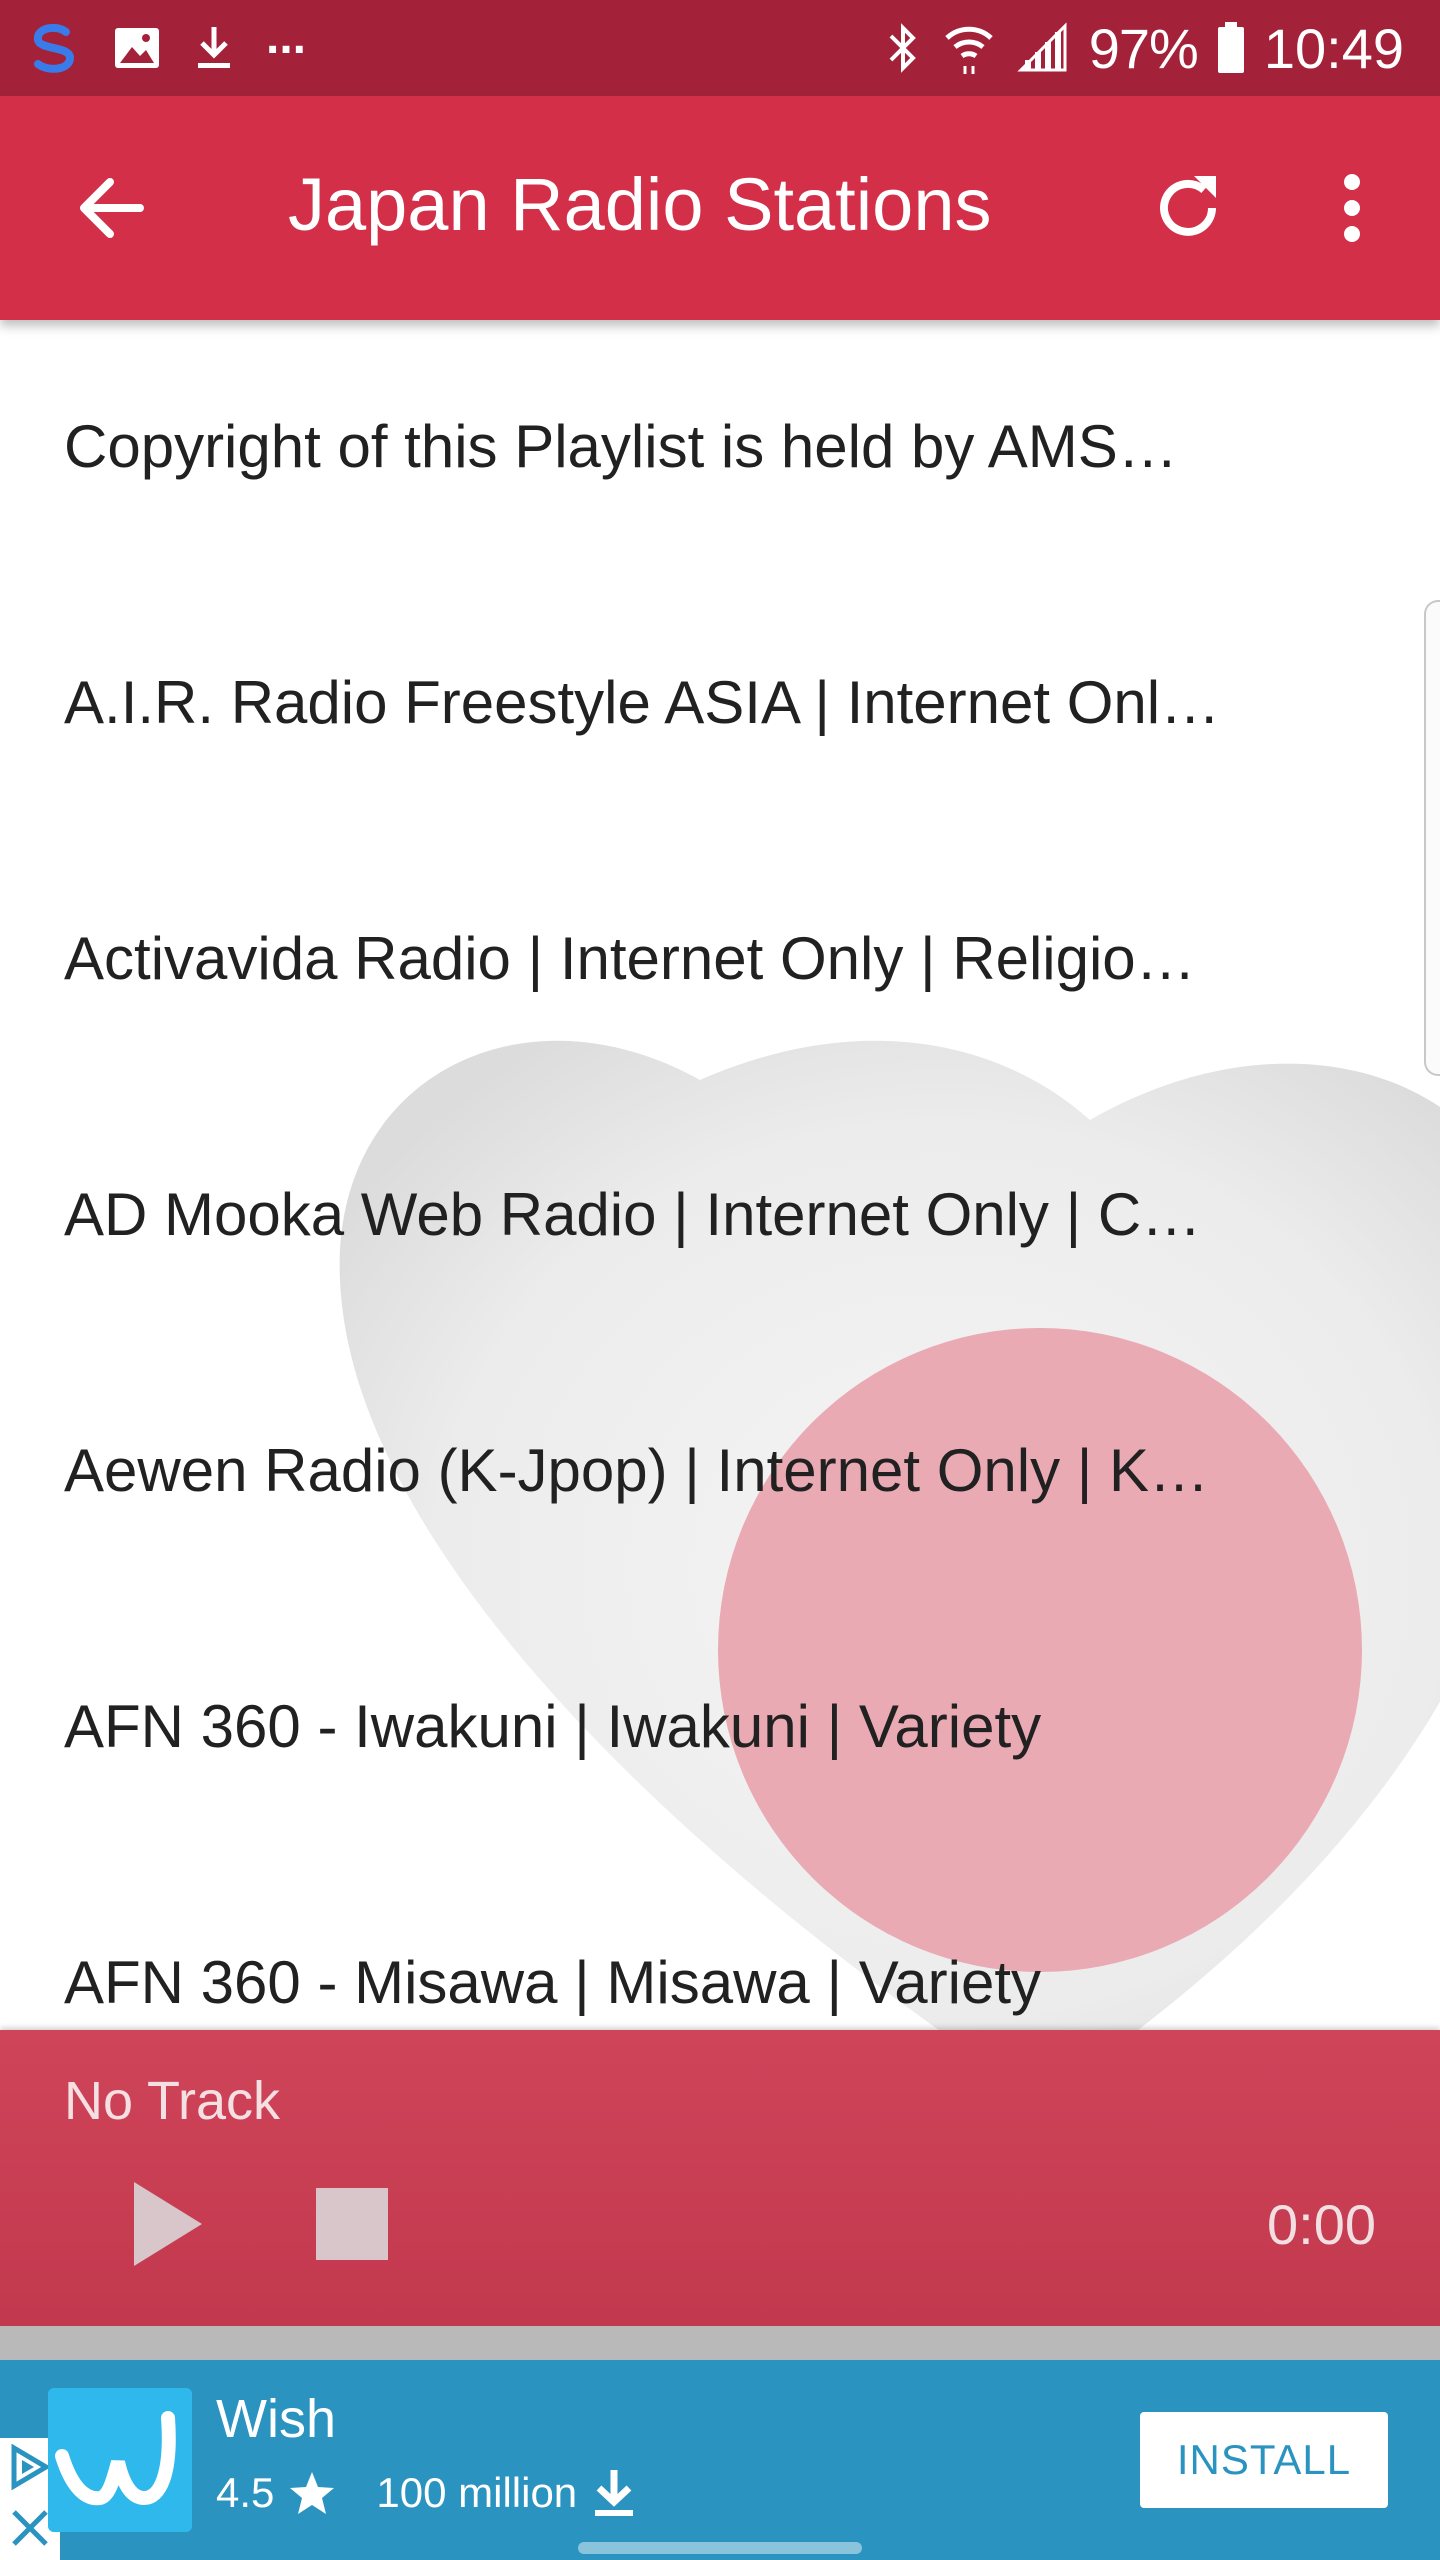 The width and height of the screenshot is (1440, 2560). Describe the element at coordinates (54, 48) in the screenshot. I see `app-s-icon` at that location.